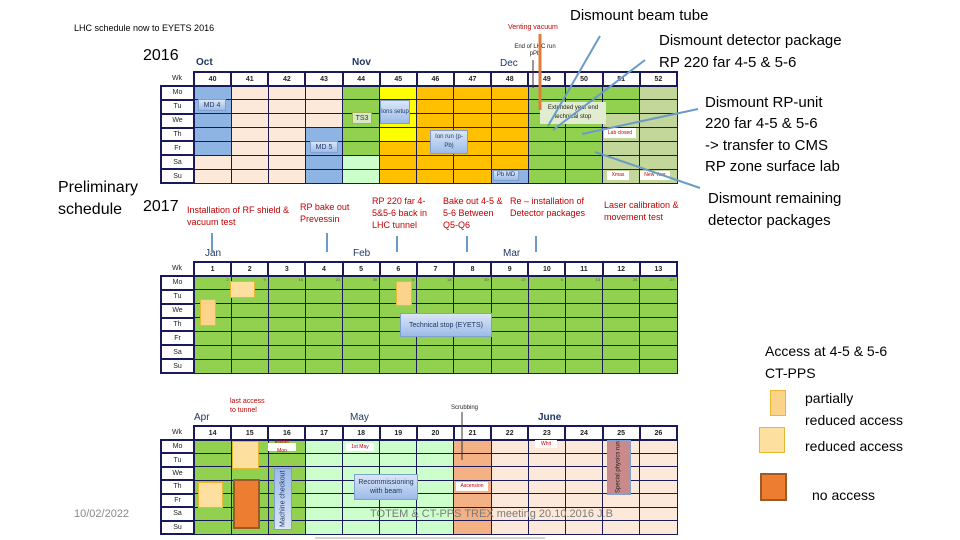 The width and height of the screenshot is (960, 540). I want to click on legend-title-1: Access at 4-5 & 5-6, so click(826, 351).